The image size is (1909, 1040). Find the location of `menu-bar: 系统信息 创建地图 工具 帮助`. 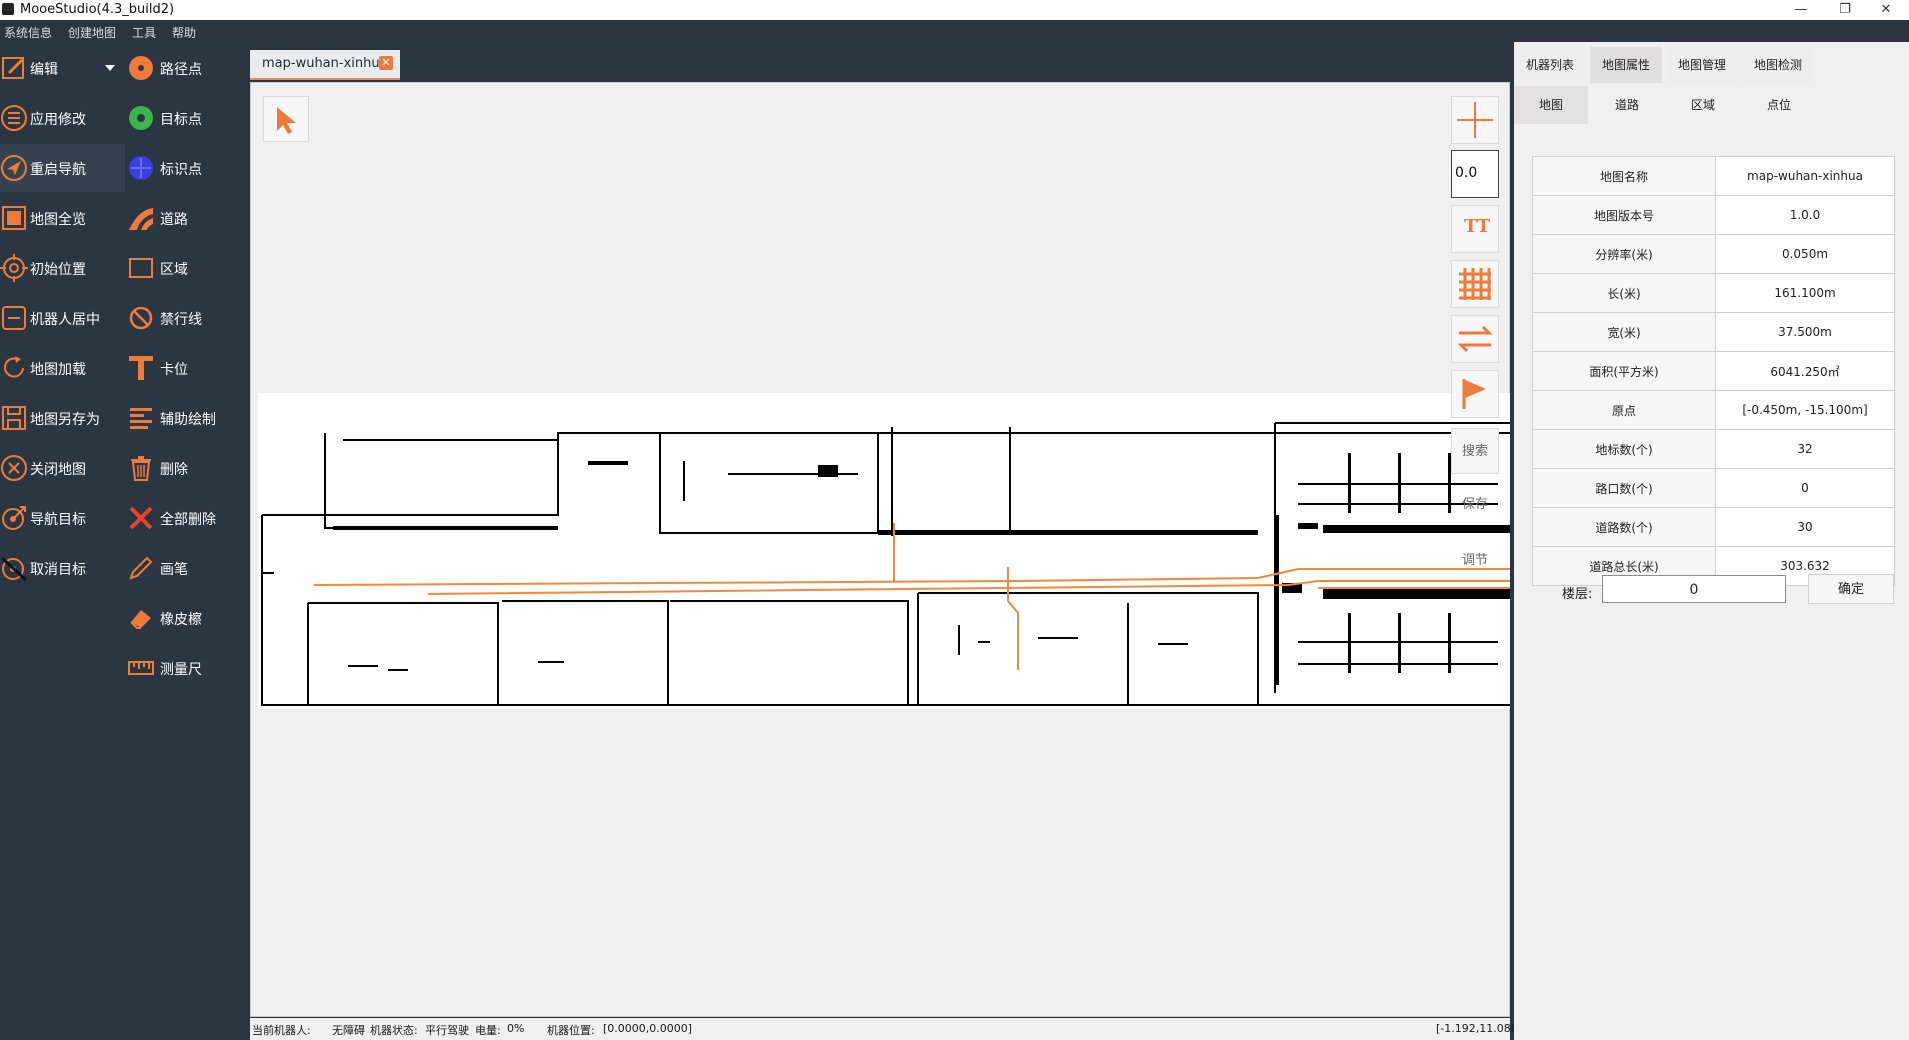

menu-bar: 系统信息 创建地图 工具 帮助 is located at coordinates (954, 31).